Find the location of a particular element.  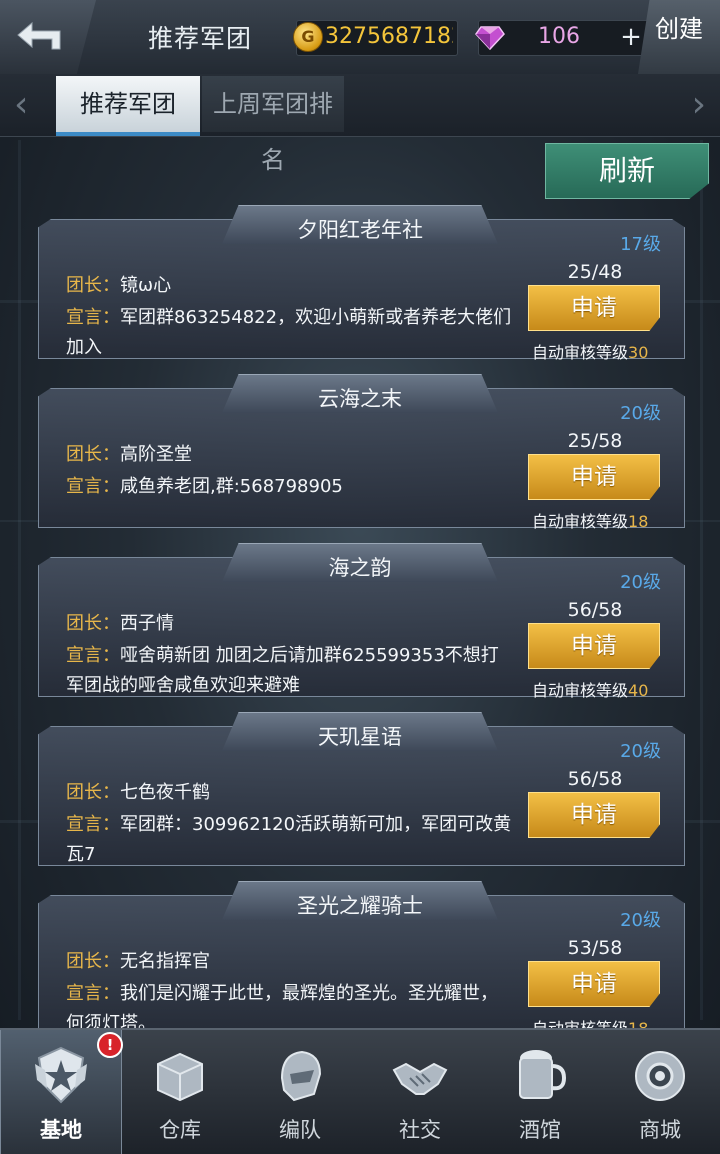

bottom-nav: ! 基地 仓库 编队 社交 酒馆 商城 is located at coordinates (360, 1091).